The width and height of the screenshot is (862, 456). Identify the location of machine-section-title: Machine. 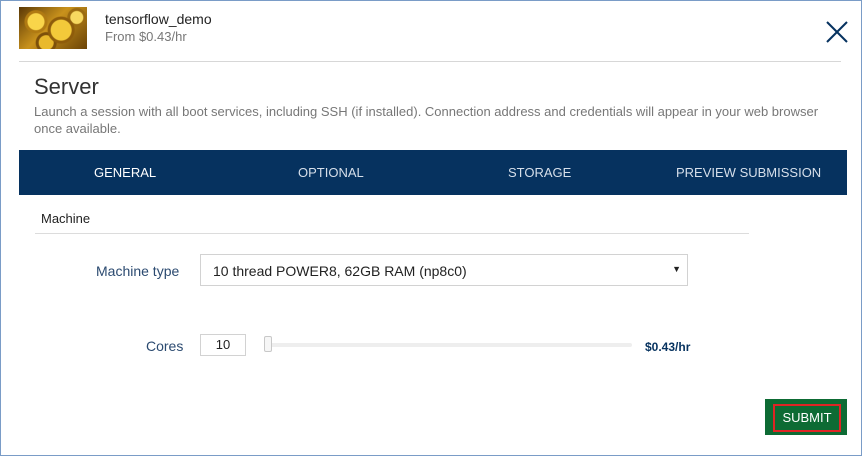
(66, 218).